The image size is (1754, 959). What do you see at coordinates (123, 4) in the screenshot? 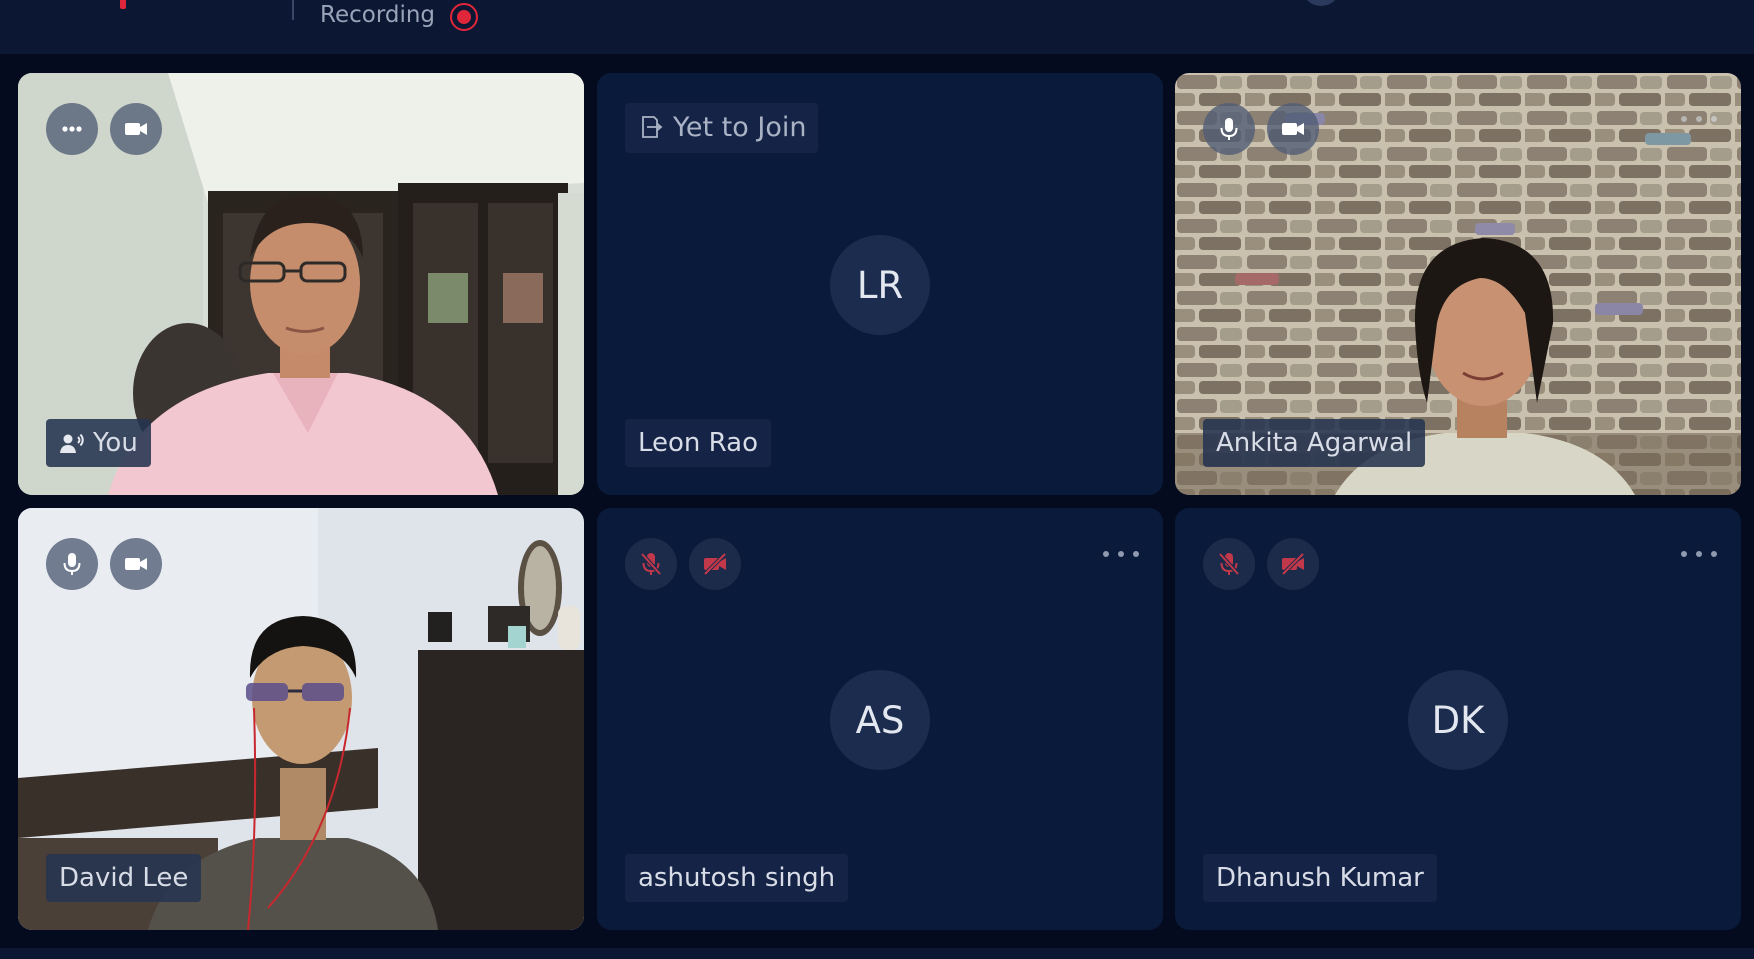
I see `logo-icon` at bounding box center [123, 4].